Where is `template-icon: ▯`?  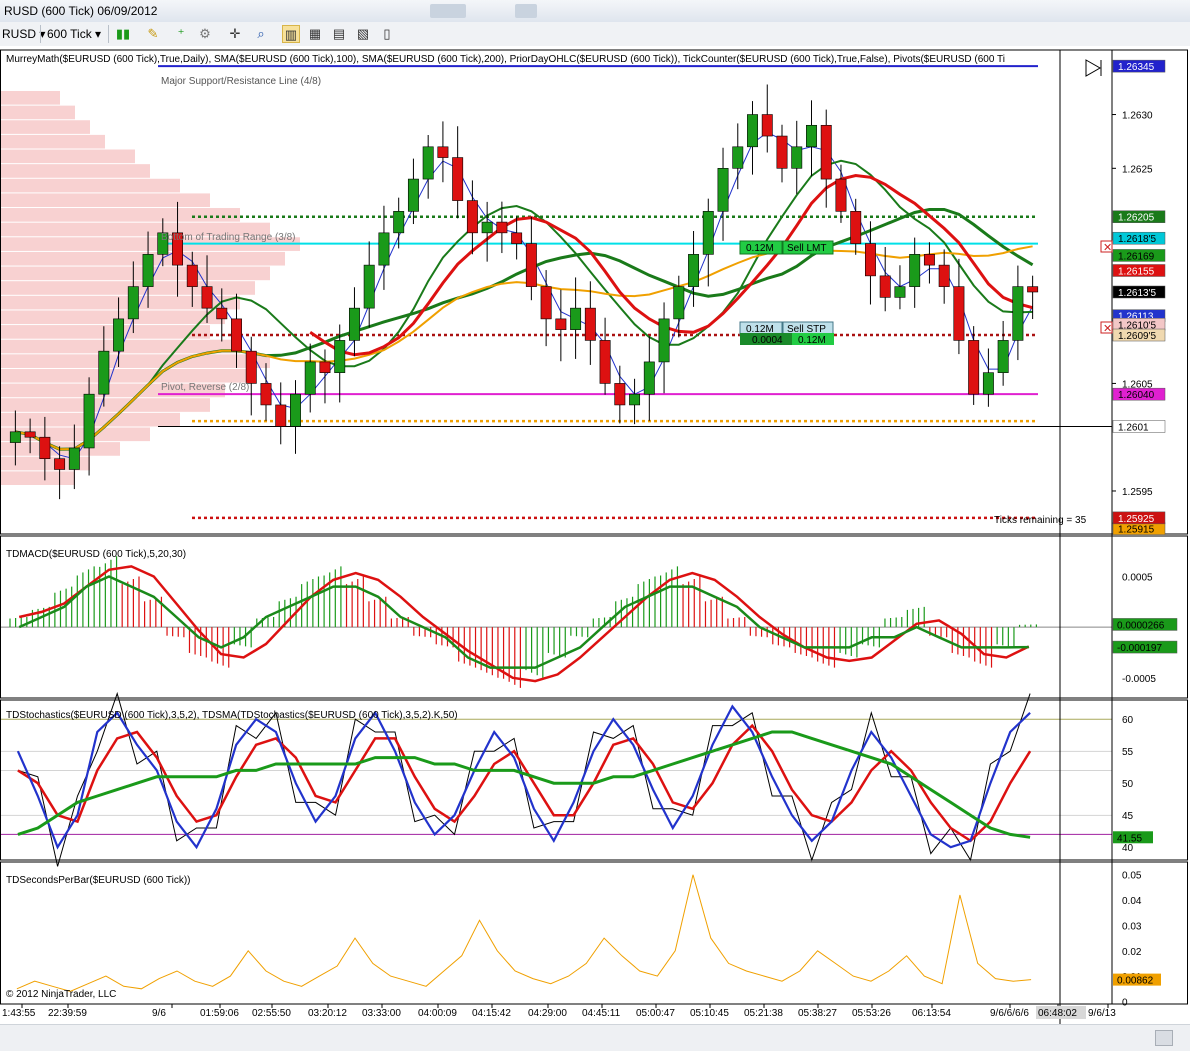
template-icon: ▯ is located at coordinates (387, 34).